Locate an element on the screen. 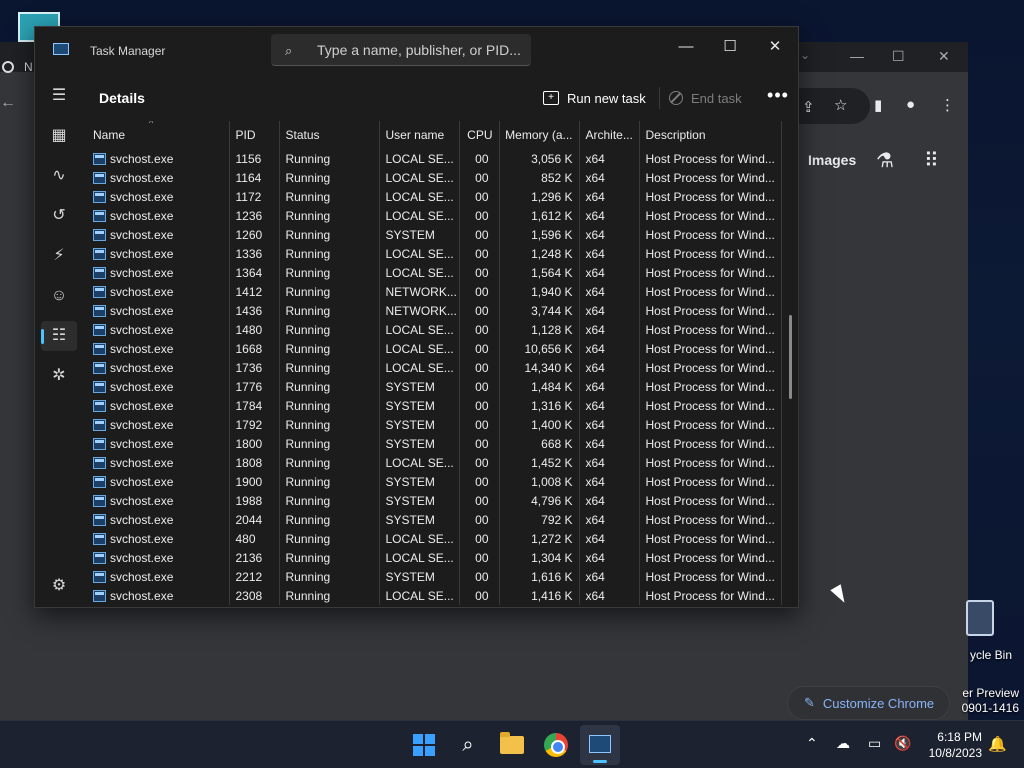 The image size is (1024, 768). hamburger-menu-icon: ☰ is located at coordinates (59, 96).